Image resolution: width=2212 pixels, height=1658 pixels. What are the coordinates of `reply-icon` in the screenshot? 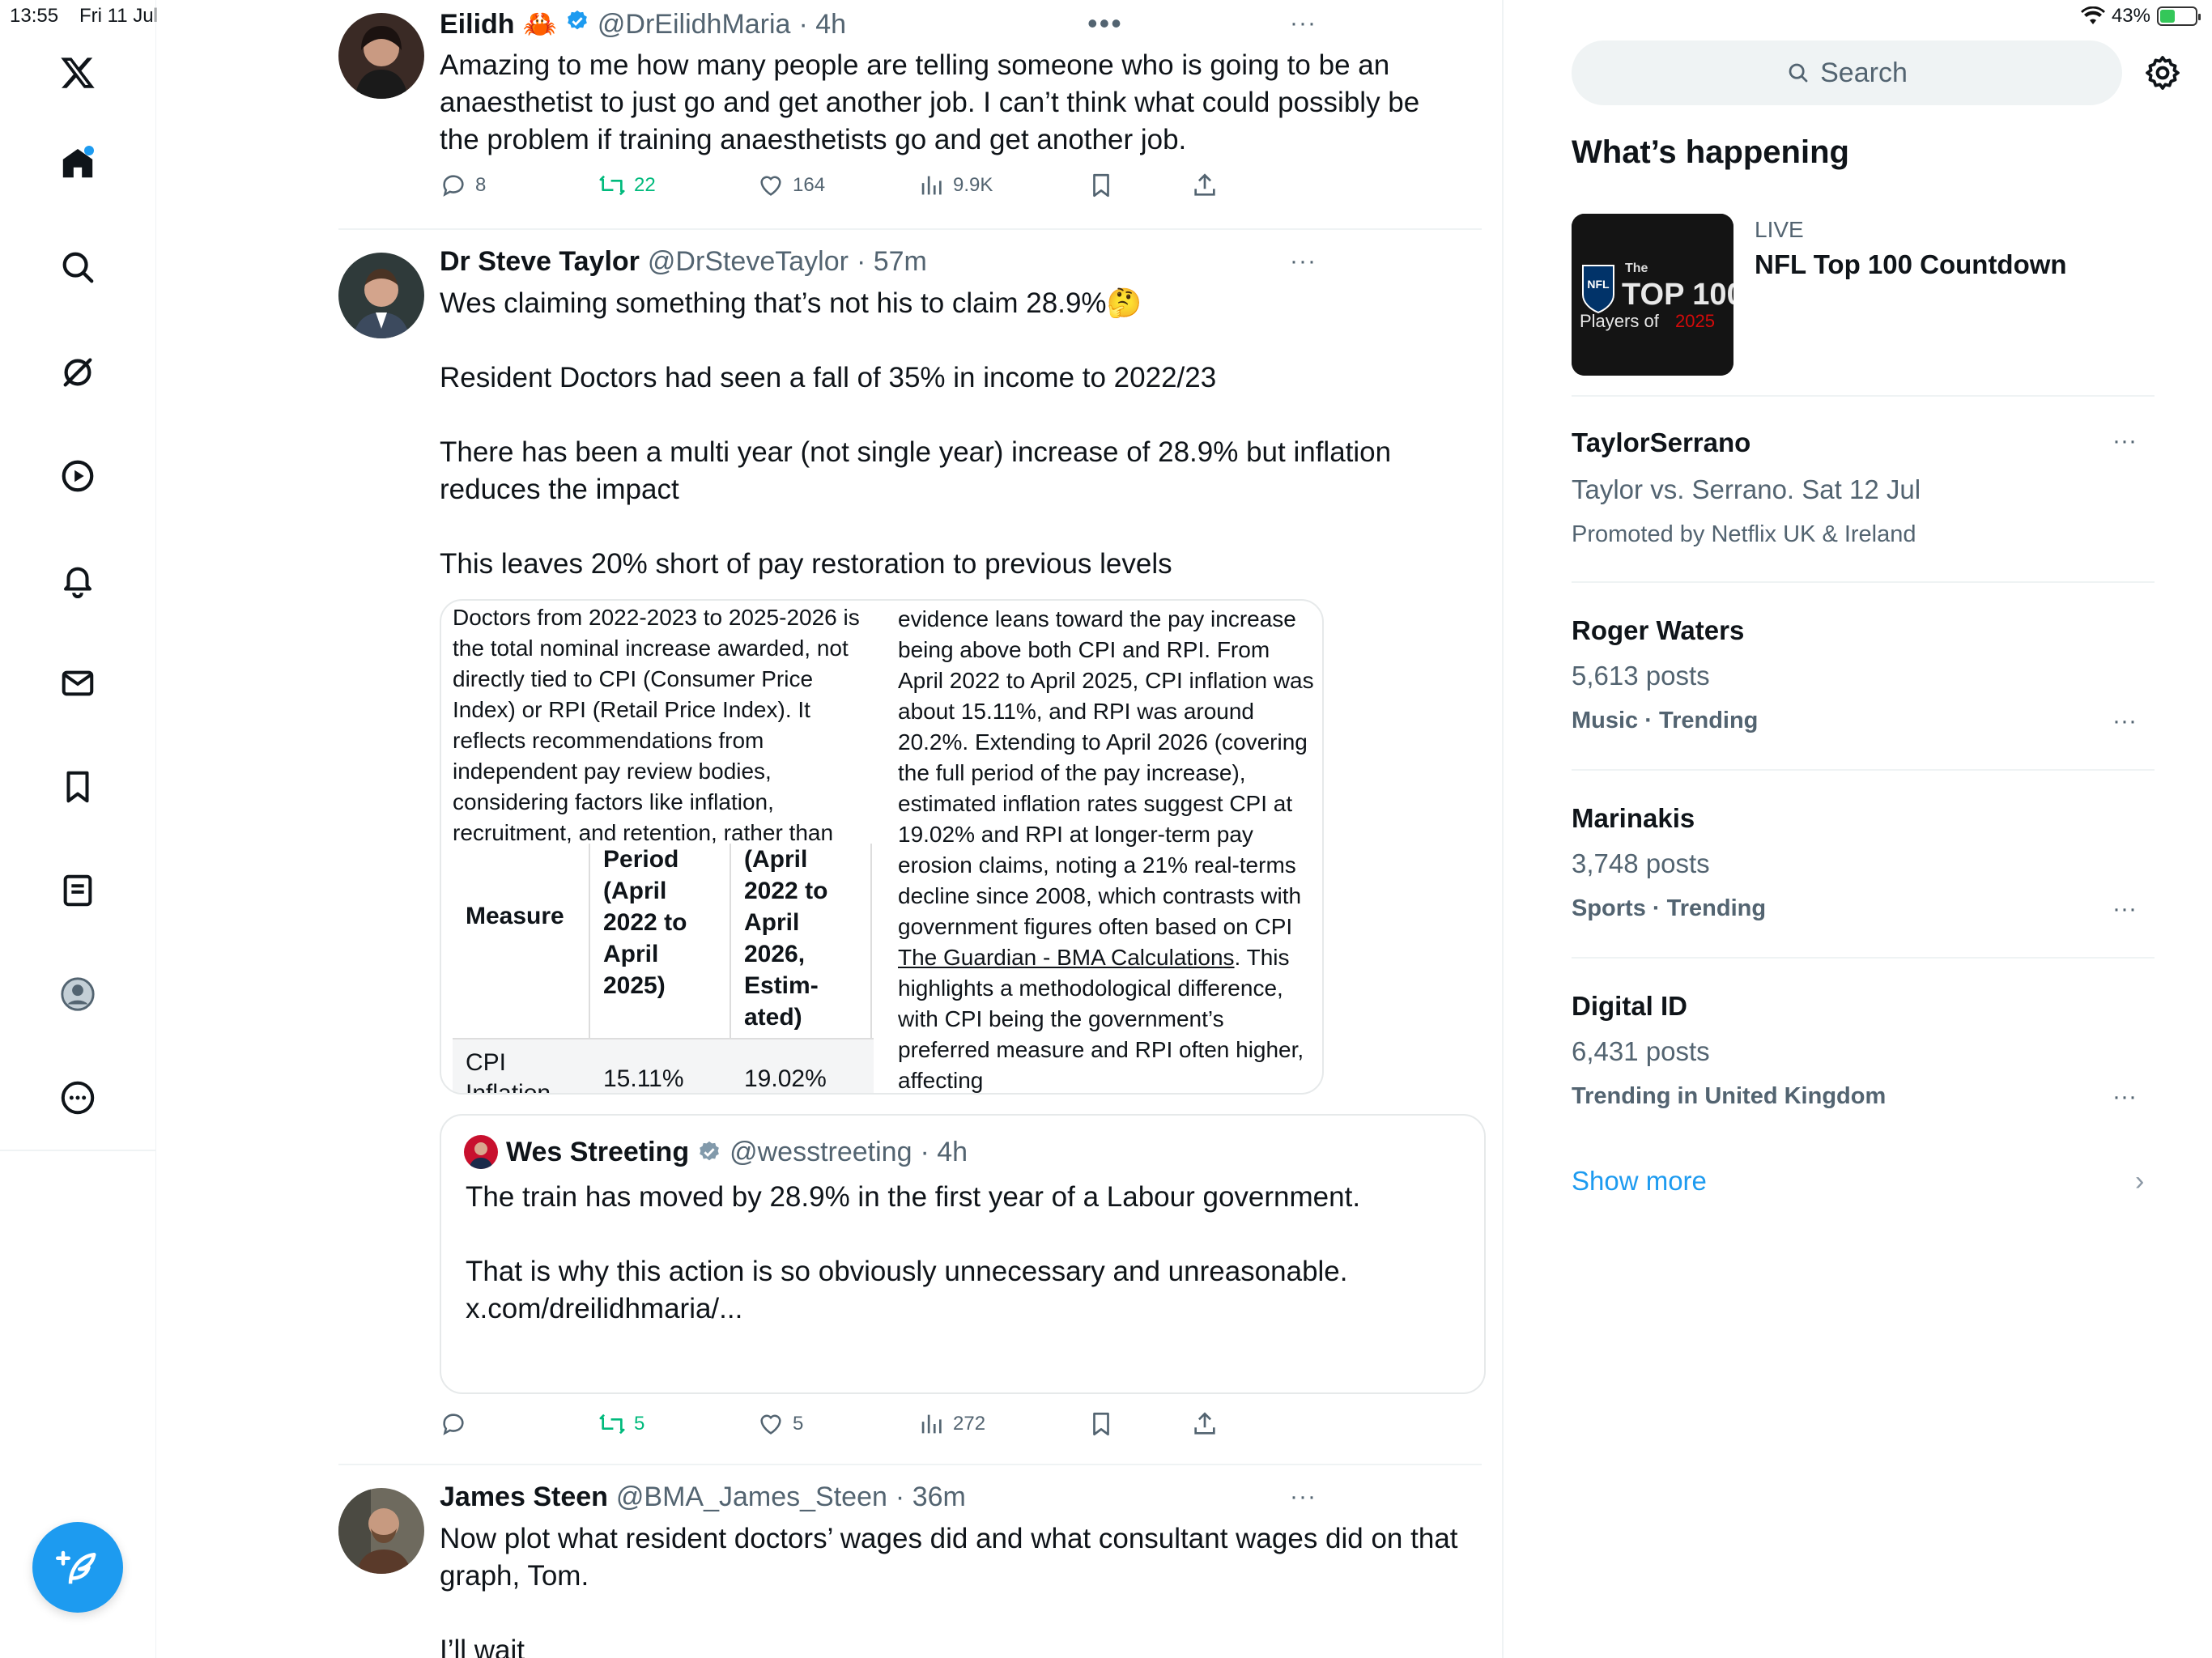 It's located at (454, 1424).